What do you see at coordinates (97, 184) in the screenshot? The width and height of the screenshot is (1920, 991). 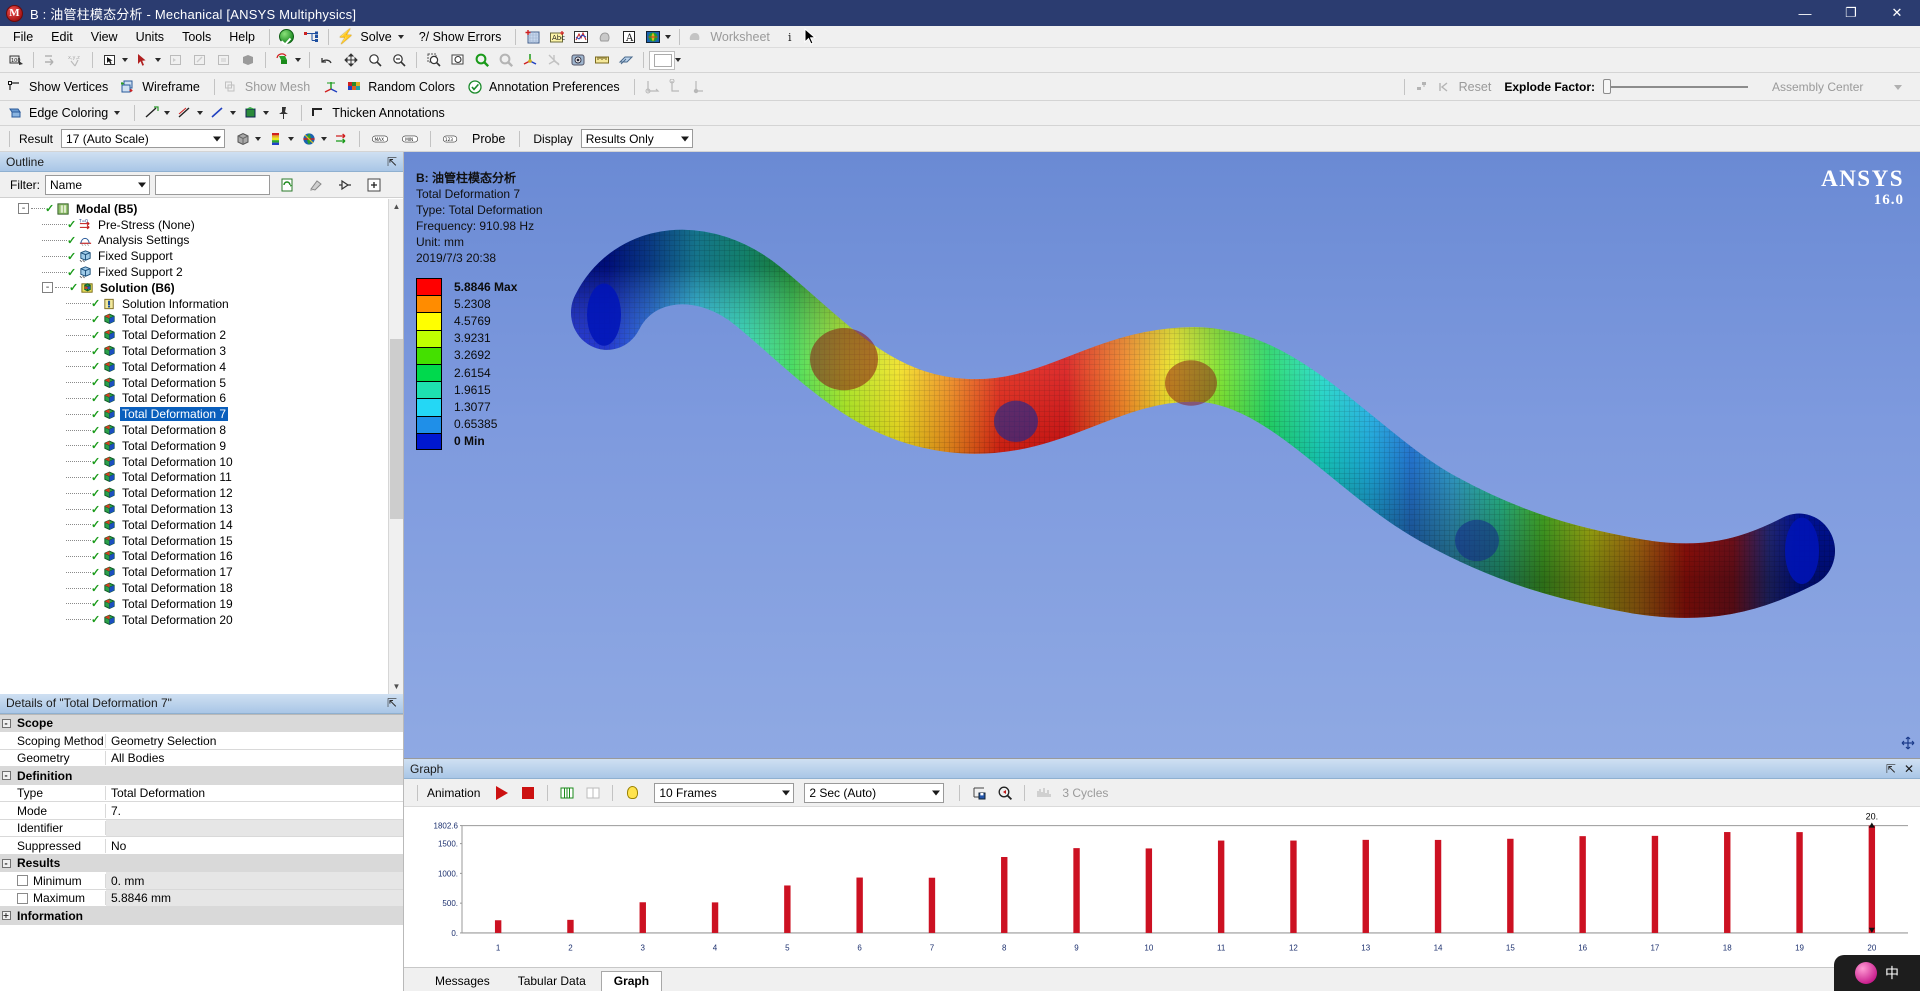 I see `filter-type-select: Name` at bounding box center [97, 184].